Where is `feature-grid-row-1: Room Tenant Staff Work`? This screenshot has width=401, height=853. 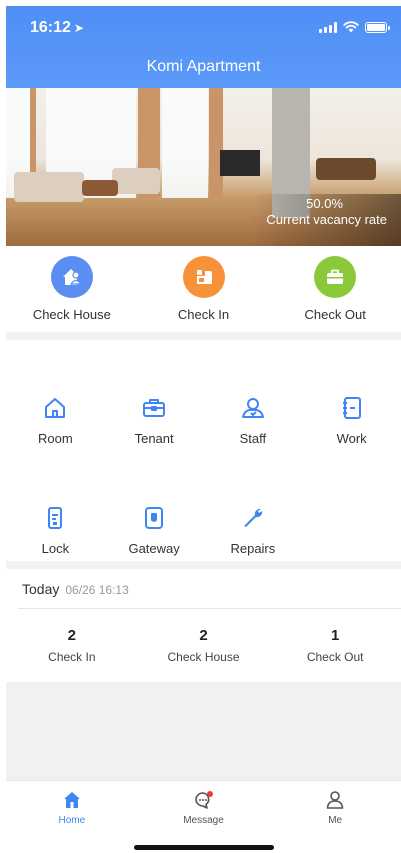
feature-grid-row-1: Room Tenant Staff Work is located at coordinates (203, 420).